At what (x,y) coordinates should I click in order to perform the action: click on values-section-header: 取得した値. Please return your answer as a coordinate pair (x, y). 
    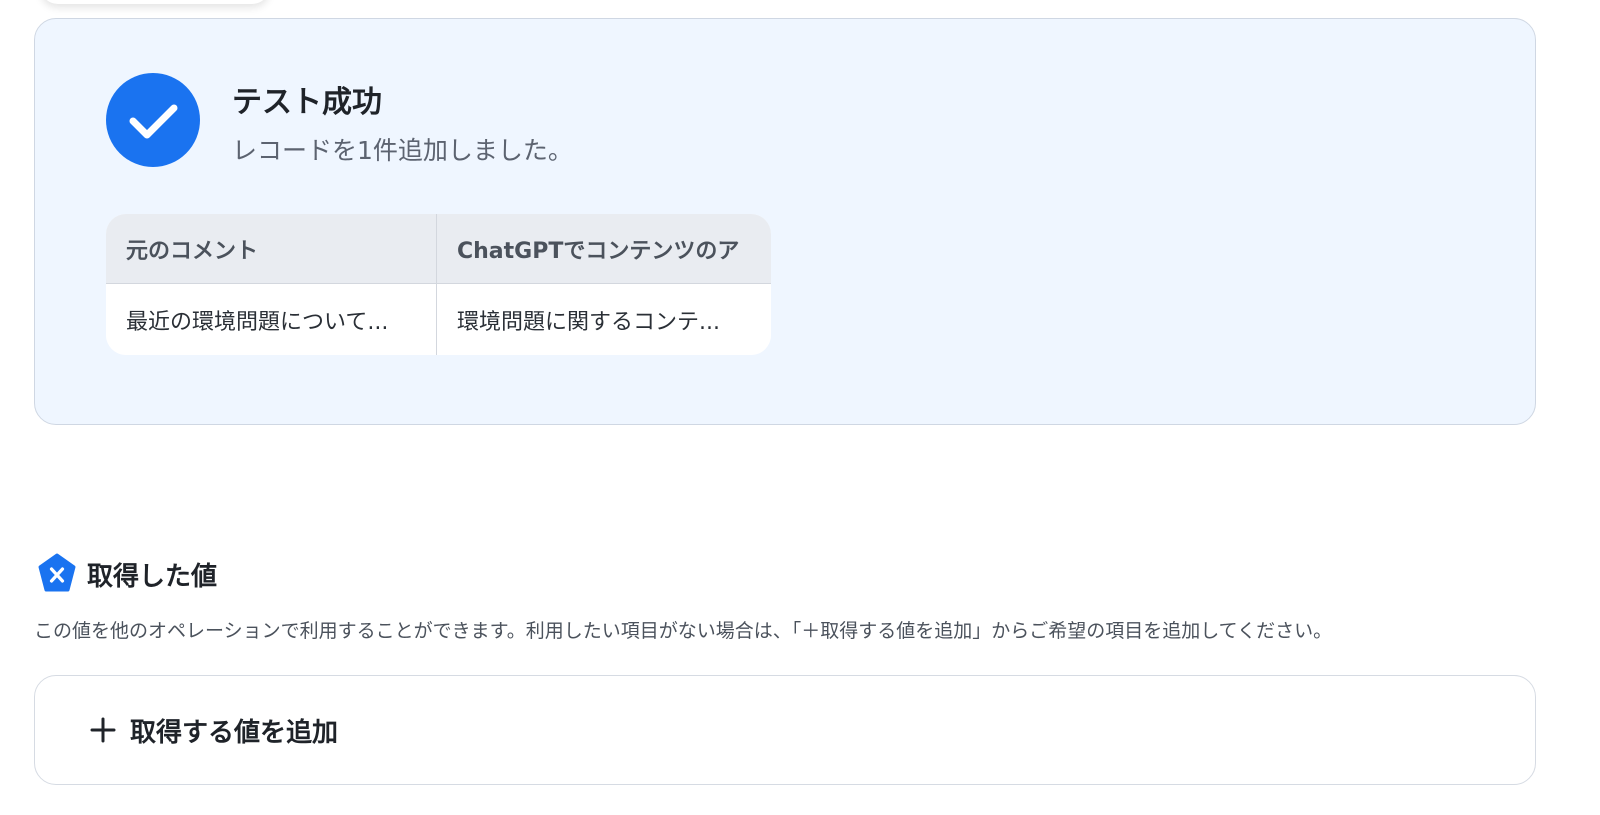
    Looking at the image, I should click on (127, 574).